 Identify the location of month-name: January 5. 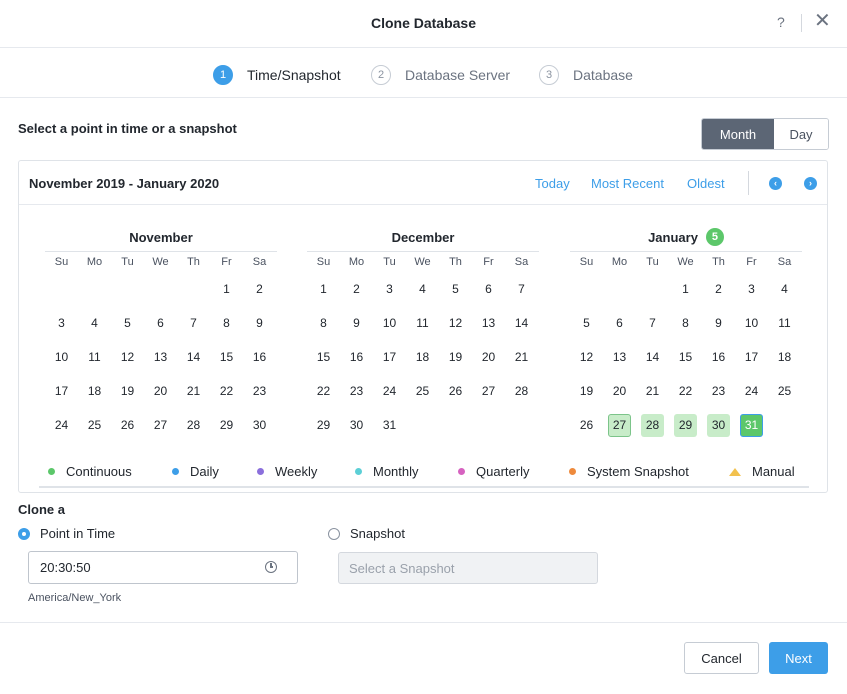
(686, 237).